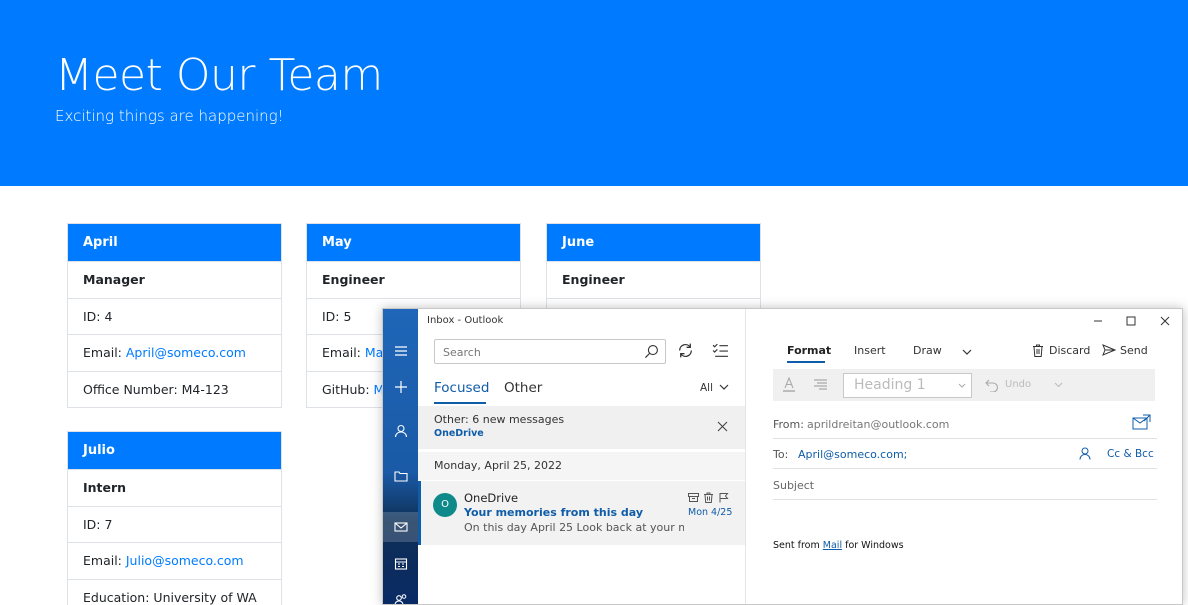 This screenshot has height=605, width=1188. I want to click on search-icon, so click(651, 351).